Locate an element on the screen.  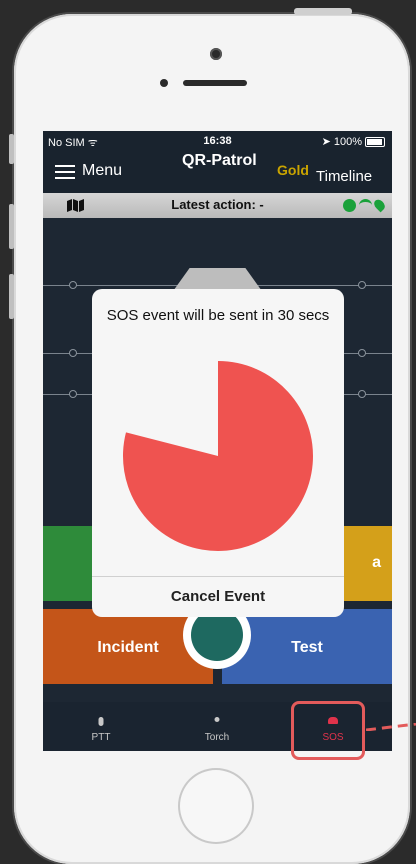
front-camera is located at coordinates (216, 54).